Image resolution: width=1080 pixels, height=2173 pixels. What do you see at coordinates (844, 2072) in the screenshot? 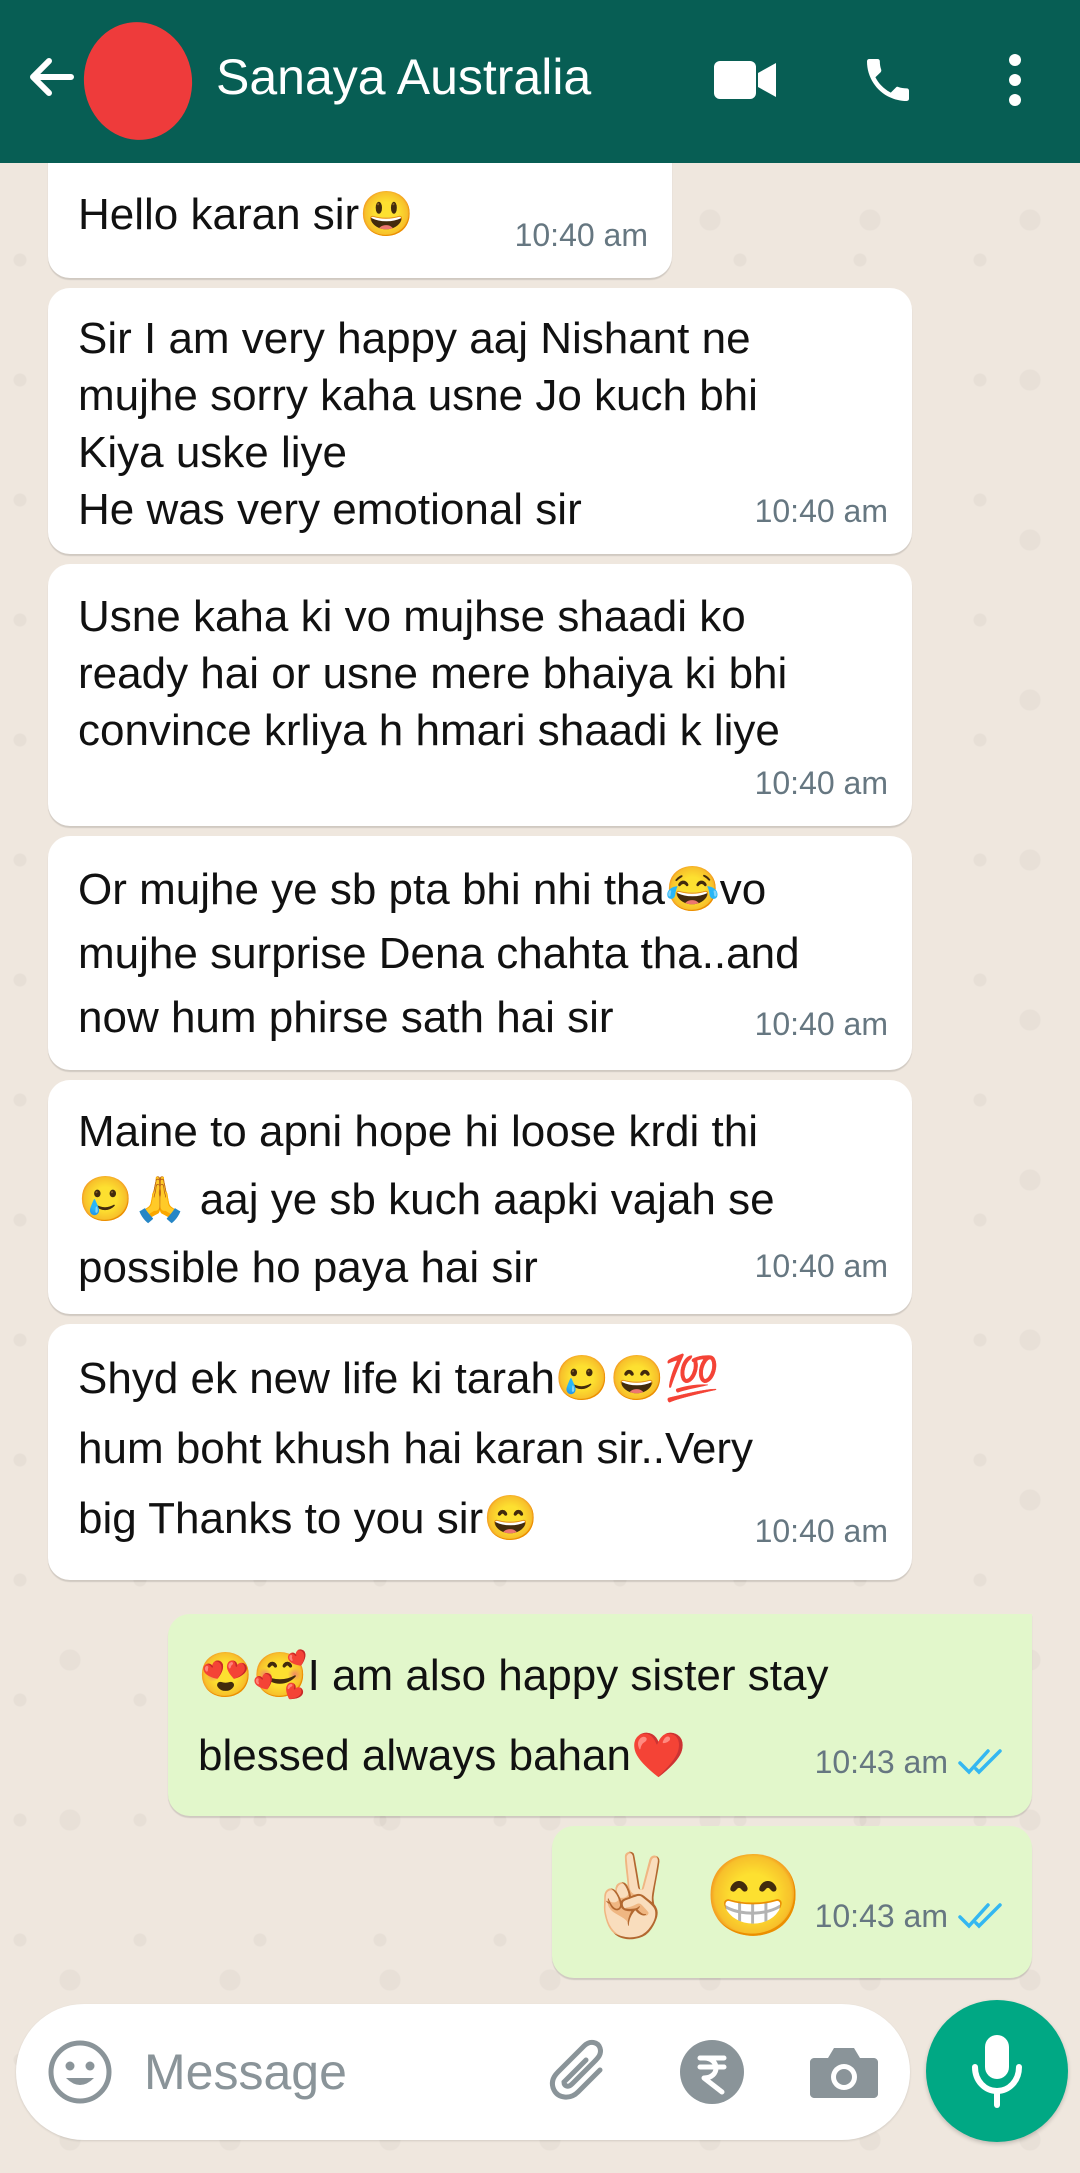
I see `camera-icon` at bounding box center [844, 2072].